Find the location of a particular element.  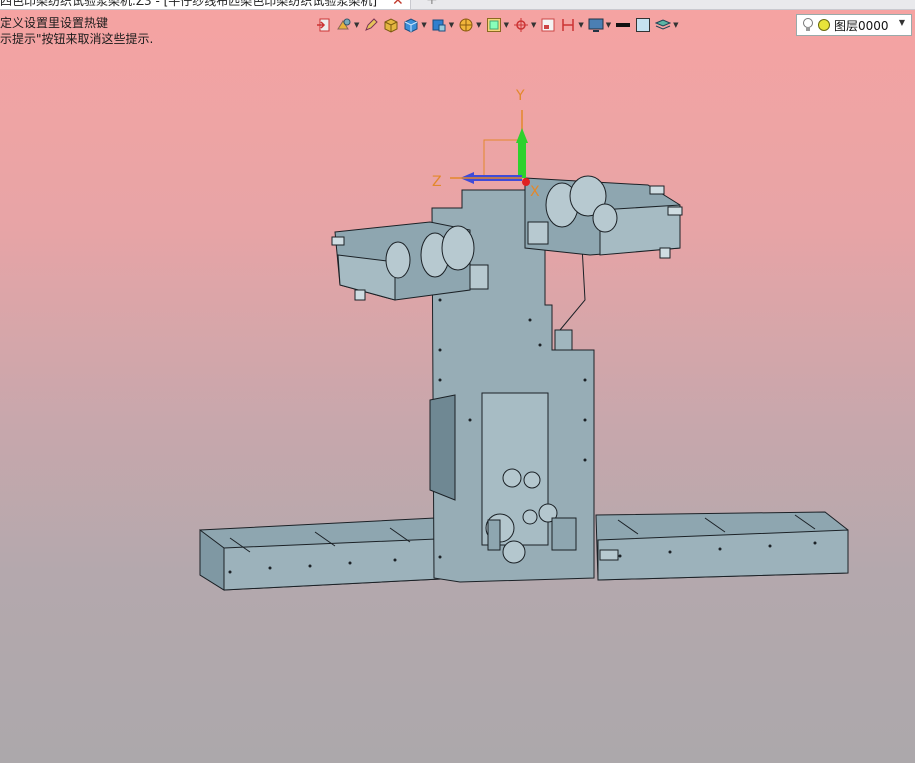

layer-color-dot-icon is located at coordinates (824, 25).